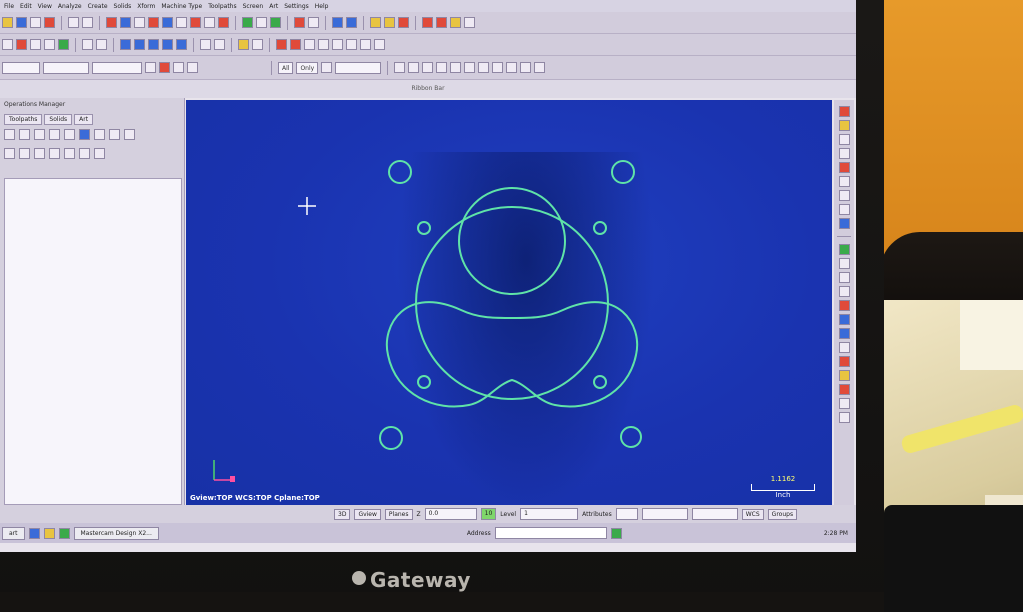 The height and width of the screenshot is (612, 1023). Describe the element at coordinates (9, 134) in the screenshot. I see `select-all-ops-icon` at that location.